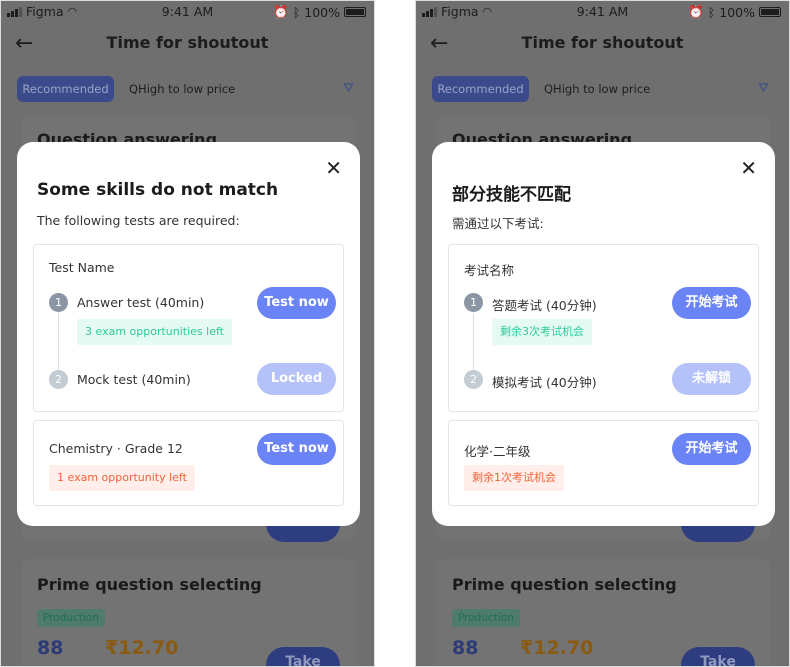 The width and height of the screenshot is (790, 667). I want to click on group-label: Test Name, so click(82, 267).